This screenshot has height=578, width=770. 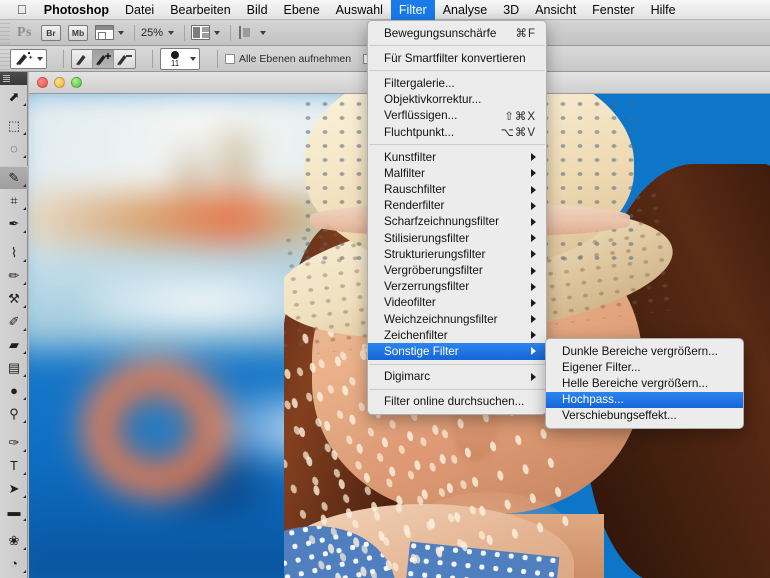 What do you see at coordinates (359, 10) in the screenshot?
I see `menubar-item-auswahl: Auswahl` at bounding box center [359, 10].